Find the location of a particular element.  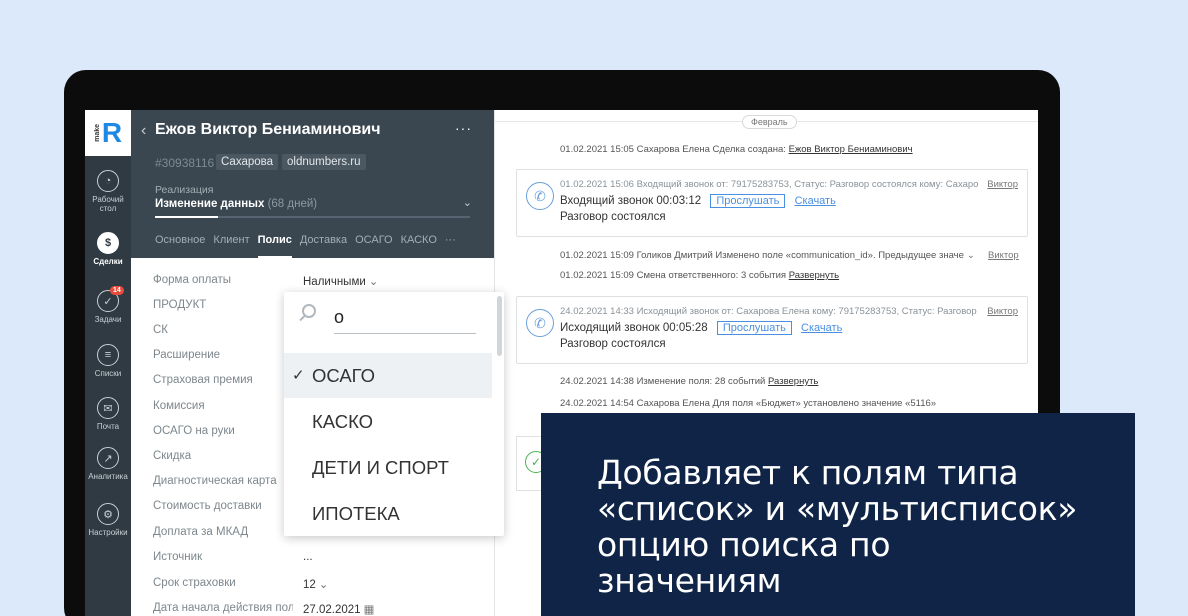

lists-icon: ≡ is located at coordinates (108, 355).